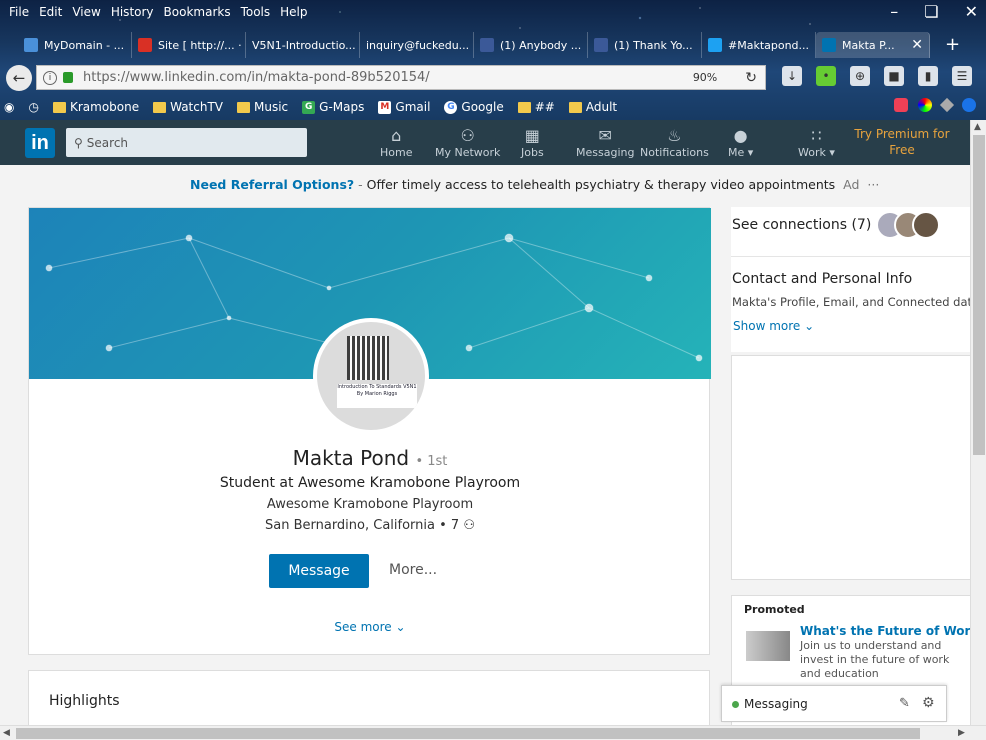 This screenshot has height=740, width=986. What do you see at coordinates (971, 11) in the screenshot?
I see `close-window-icon: ✕` at bounding box center [971, 11].